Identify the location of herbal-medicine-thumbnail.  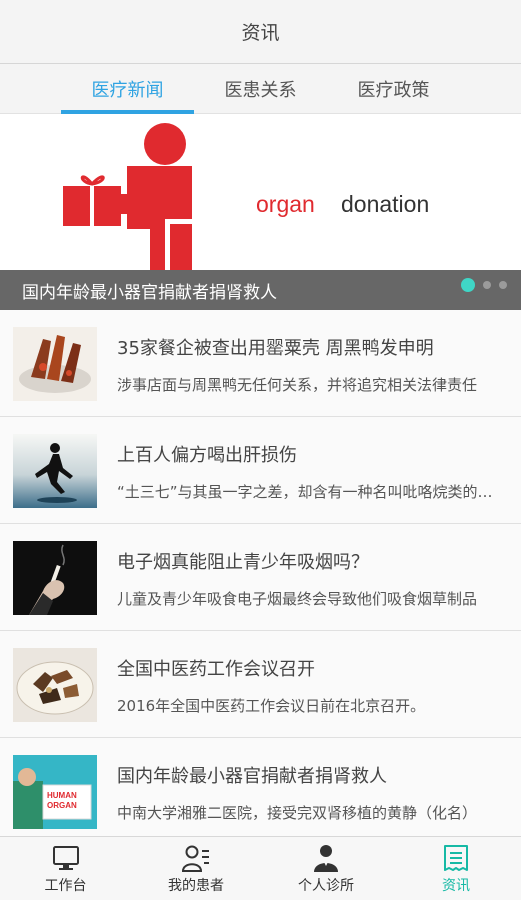
(55, 685).